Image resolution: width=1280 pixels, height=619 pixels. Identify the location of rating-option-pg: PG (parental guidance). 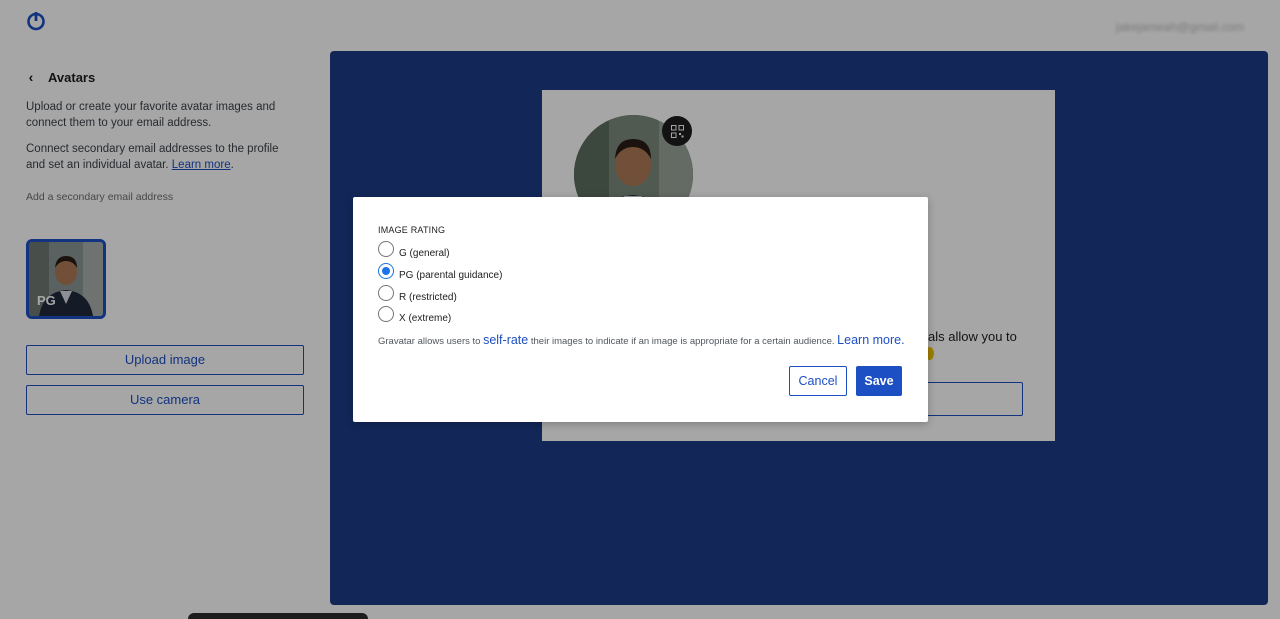
(440, 272).